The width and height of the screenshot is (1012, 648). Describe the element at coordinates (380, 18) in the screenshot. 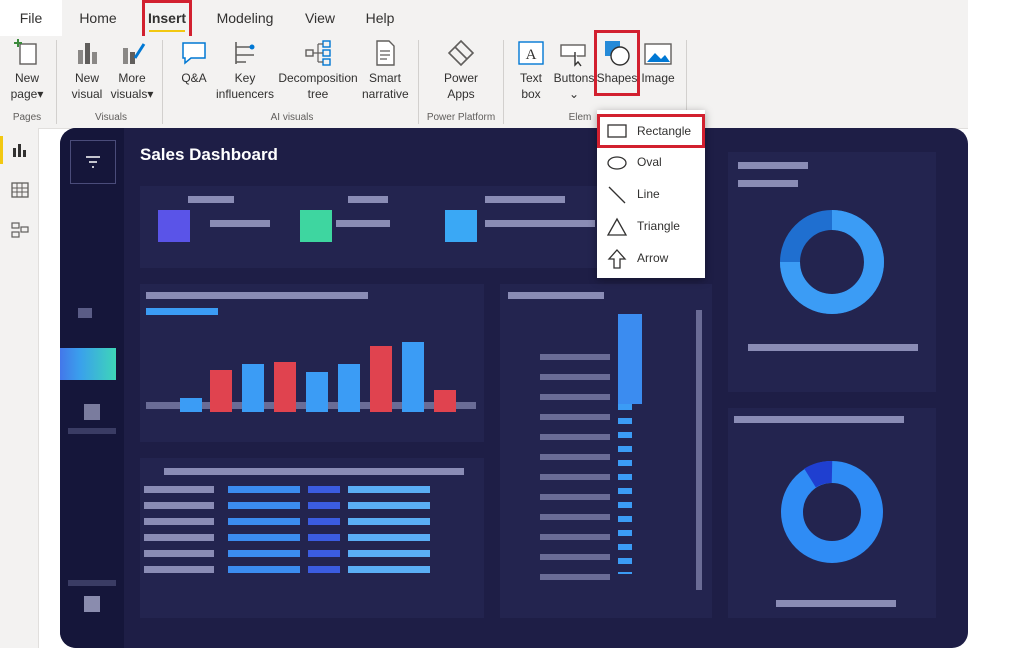

I see `tab-help: Help` at that location.